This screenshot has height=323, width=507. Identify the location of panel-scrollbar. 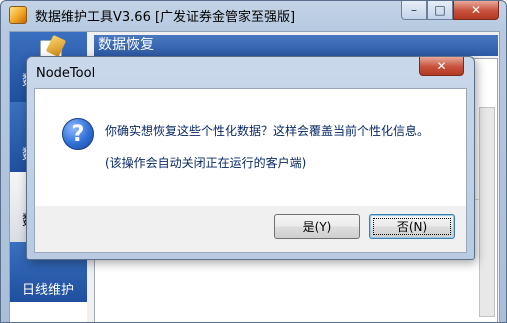
(487, 212).